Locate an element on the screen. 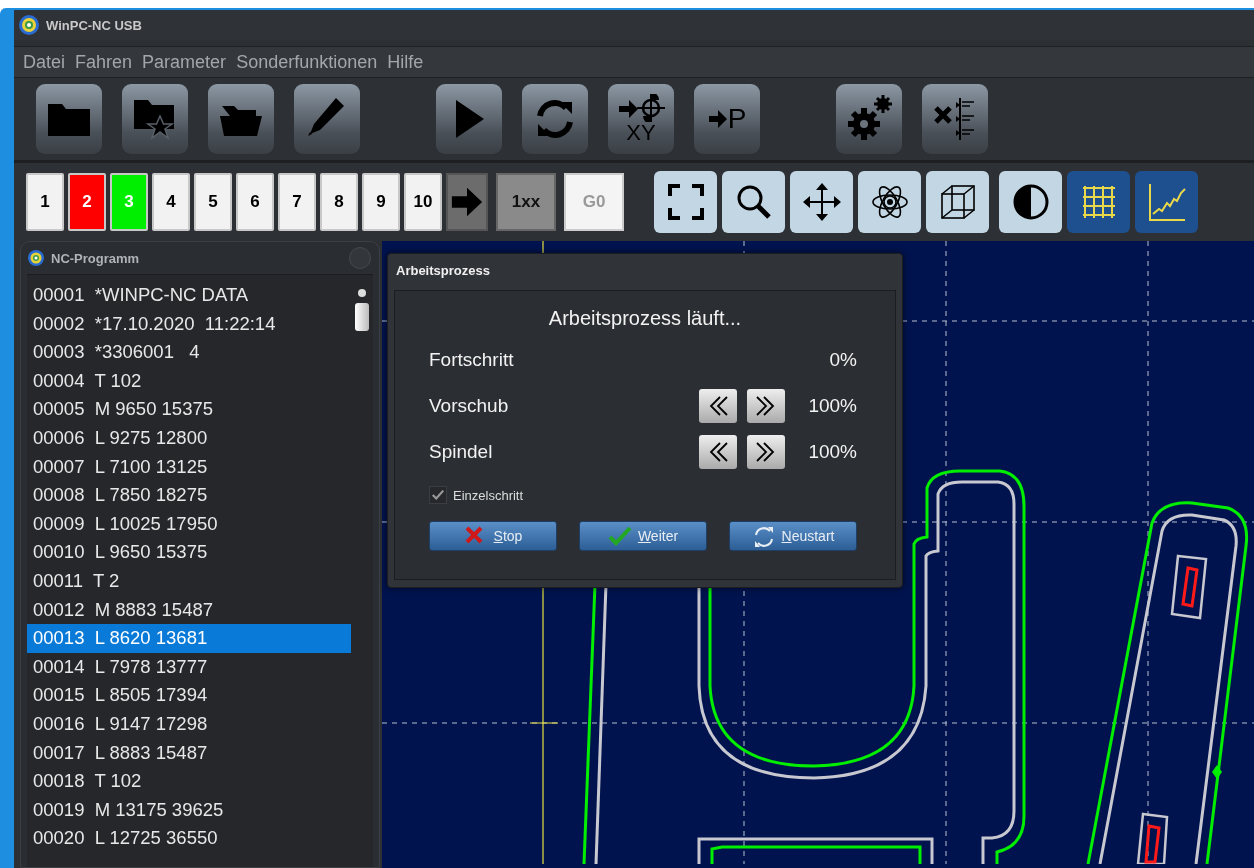  program-line: 00017 L 8883 15487 is located at coordinates (189, 753).